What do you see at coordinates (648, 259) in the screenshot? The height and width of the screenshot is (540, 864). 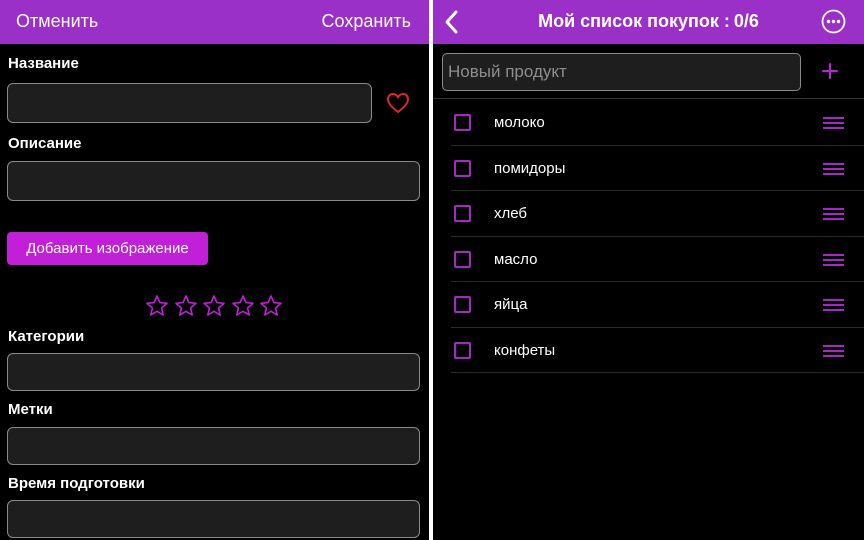 I see `list-item: масло` at bounding box center [648, 259].